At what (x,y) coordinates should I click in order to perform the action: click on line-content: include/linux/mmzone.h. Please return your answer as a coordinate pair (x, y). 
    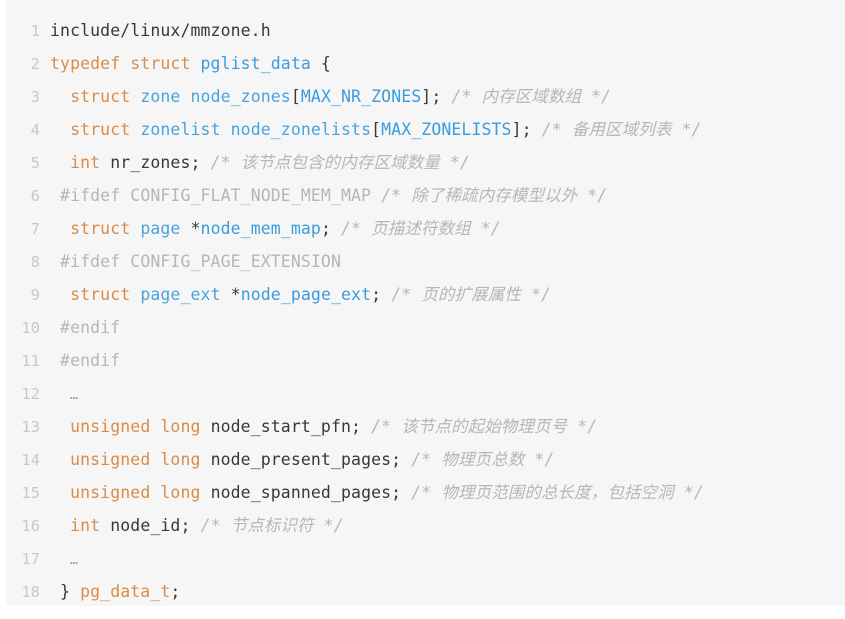
    Looking at the image, I should click on (160, 30).